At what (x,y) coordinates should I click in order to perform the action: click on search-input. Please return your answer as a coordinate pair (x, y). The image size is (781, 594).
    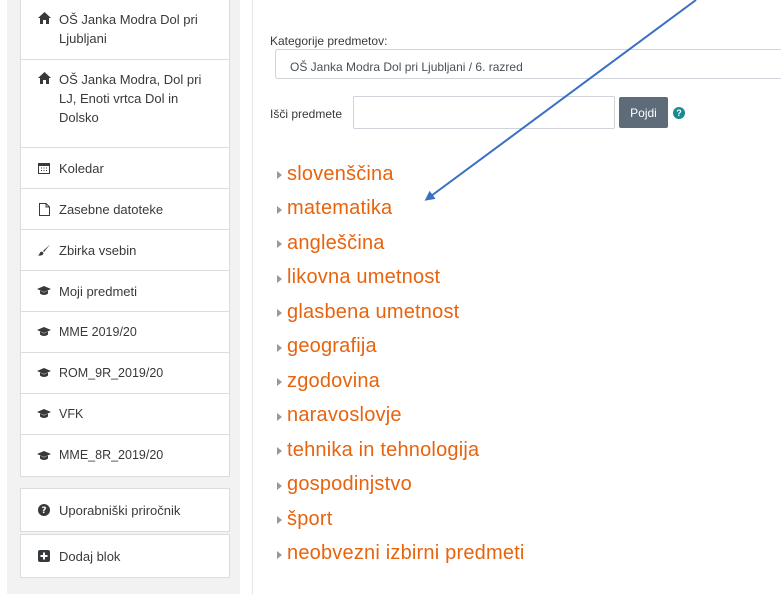
    Looking at the image, I should click on (484, 112).